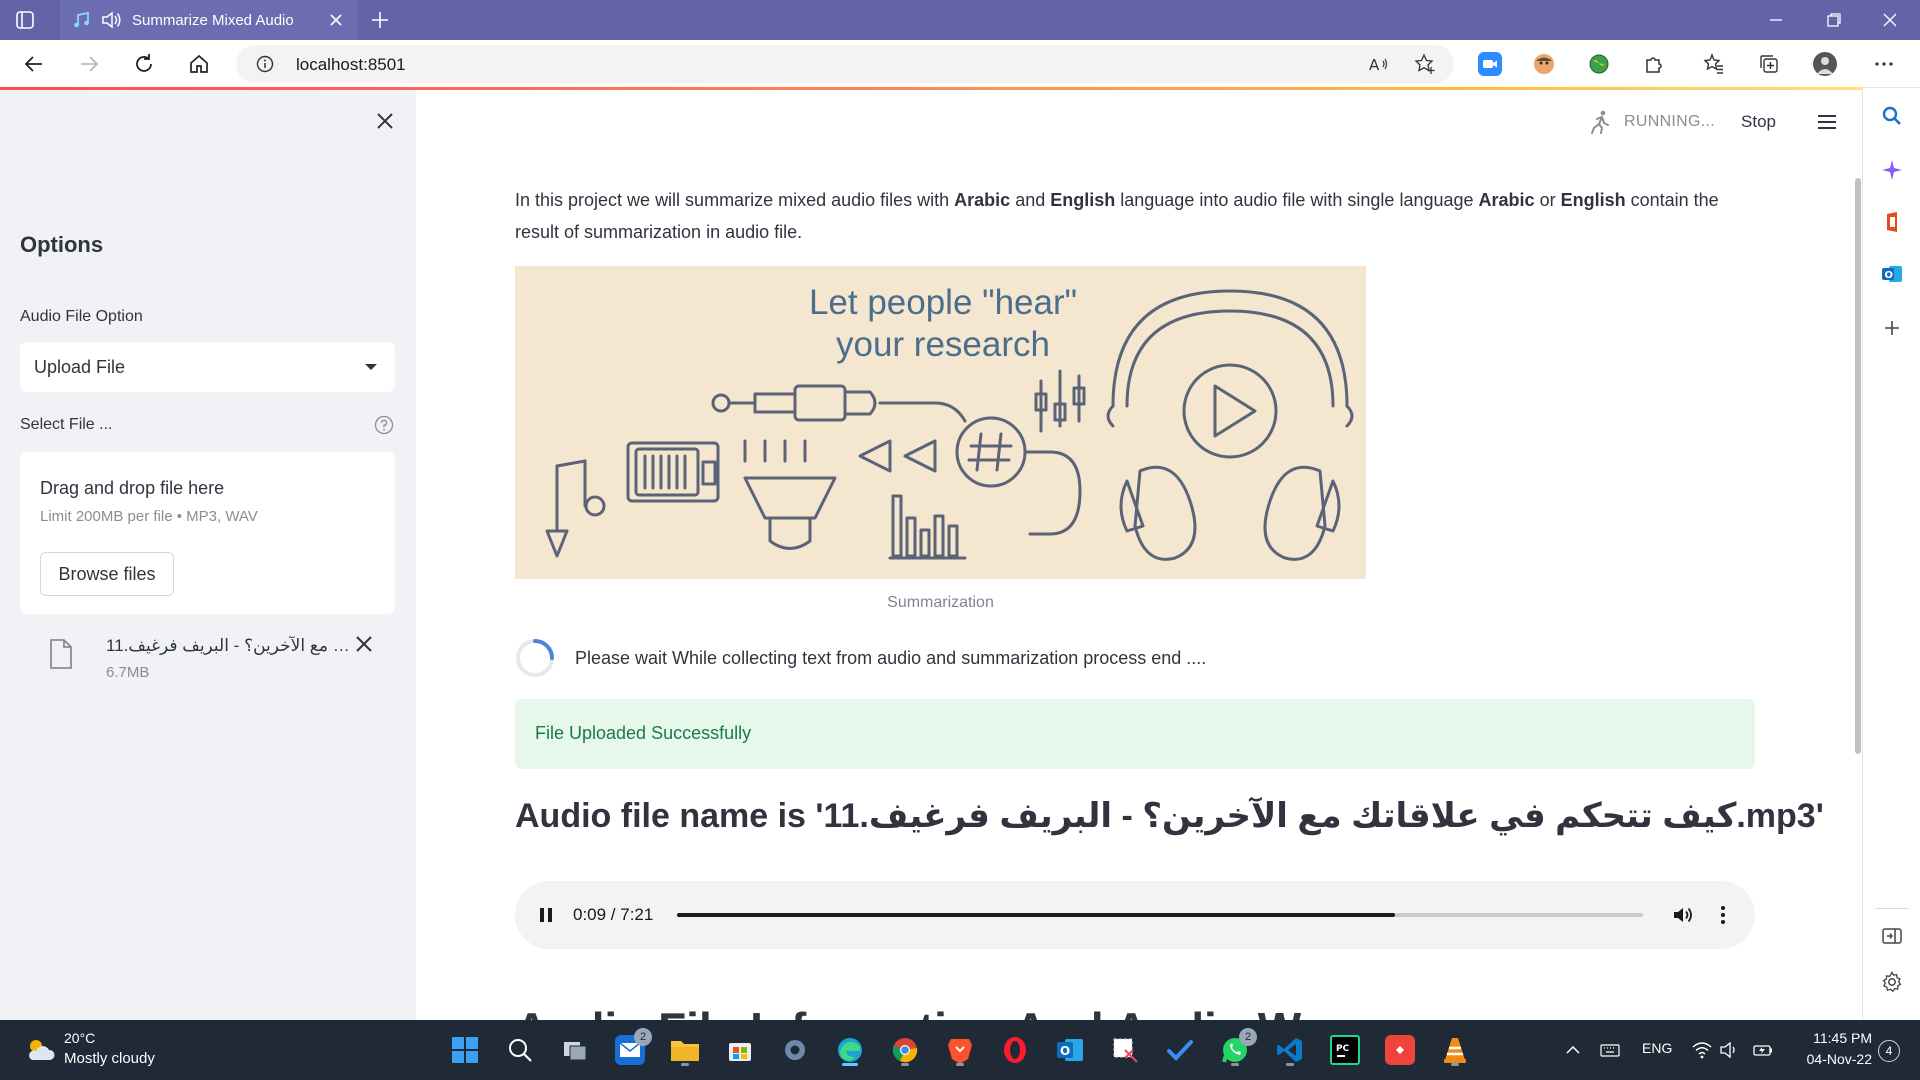  Describe the element at coordinates (1892, 328) in the screenshot. I see `add-icon` at that location.